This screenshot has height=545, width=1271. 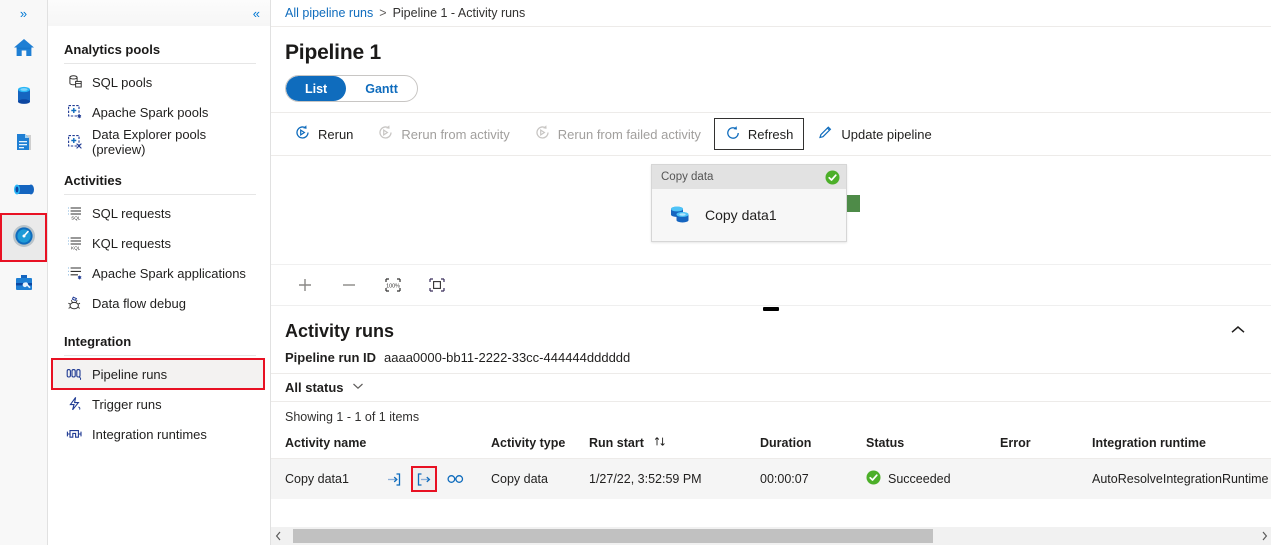 I want to click on rail-item-data, so click(x=23, y=96).